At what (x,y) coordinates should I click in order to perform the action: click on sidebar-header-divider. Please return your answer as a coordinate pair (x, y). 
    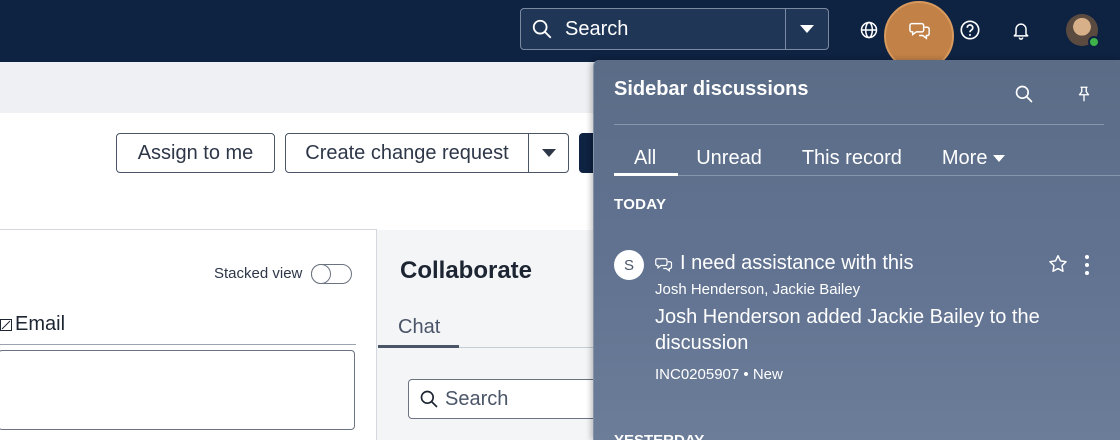
    Looking at the image, I should click on (859, 124).